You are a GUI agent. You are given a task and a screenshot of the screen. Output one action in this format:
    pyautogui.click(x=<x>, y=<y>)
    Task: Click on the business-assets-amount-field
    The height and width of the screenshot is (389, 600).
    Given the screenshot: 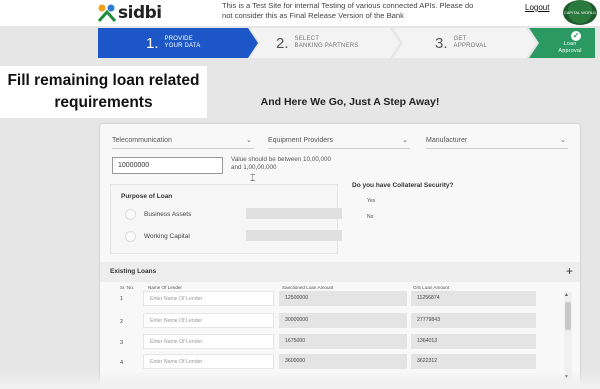 What is the action you would take?
    pyautogui.click(x=294, y=213)
    